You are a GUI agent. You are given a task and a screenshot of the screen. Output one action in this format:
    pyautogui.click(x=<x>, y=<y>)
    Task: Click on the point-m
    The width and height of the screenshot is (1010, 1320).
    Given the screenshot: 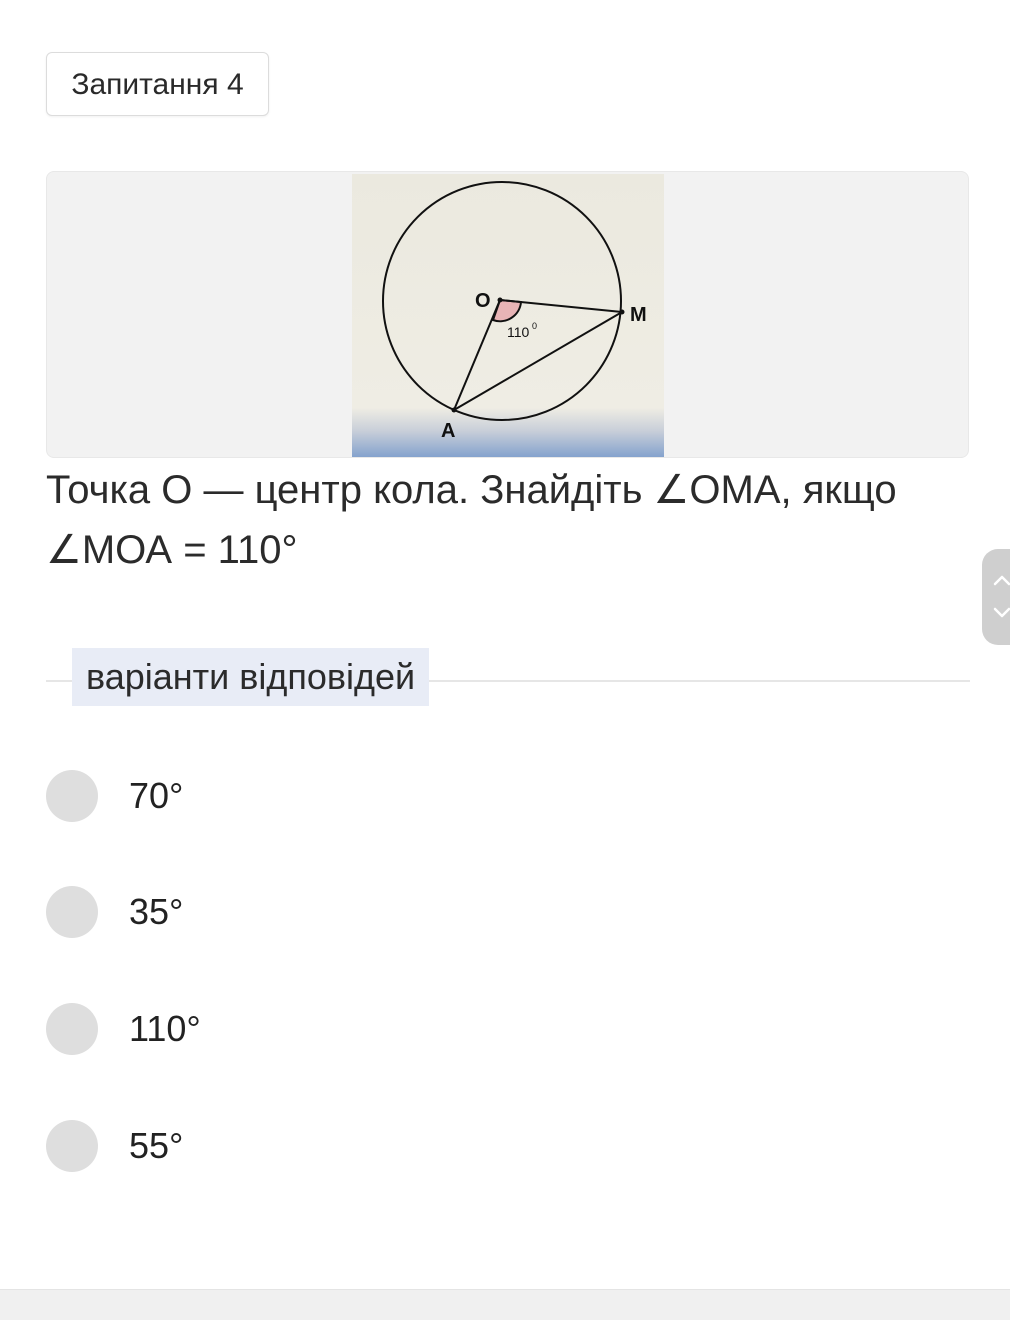 What is the action you would take?
    pyautogui.click(x=622, y=312)
    